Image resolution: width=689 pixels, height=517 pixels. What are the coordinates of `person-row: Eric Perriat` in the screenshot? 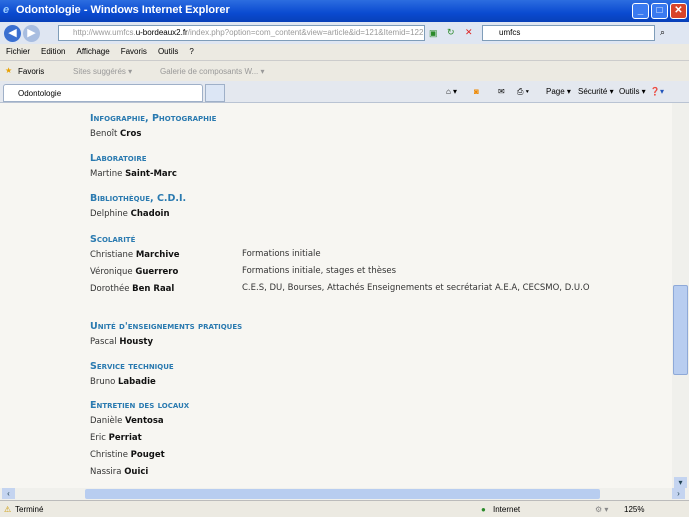 It's located at (116, 438).